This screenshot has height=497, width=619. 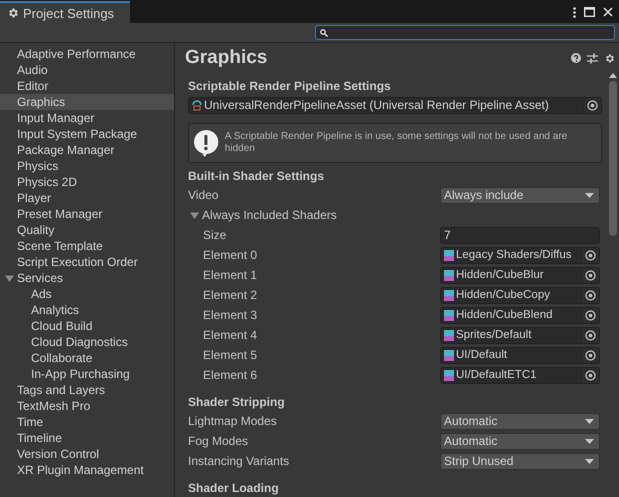 I want to click on sidebar-item: Script Execution Order, so click(x=87, y=262).